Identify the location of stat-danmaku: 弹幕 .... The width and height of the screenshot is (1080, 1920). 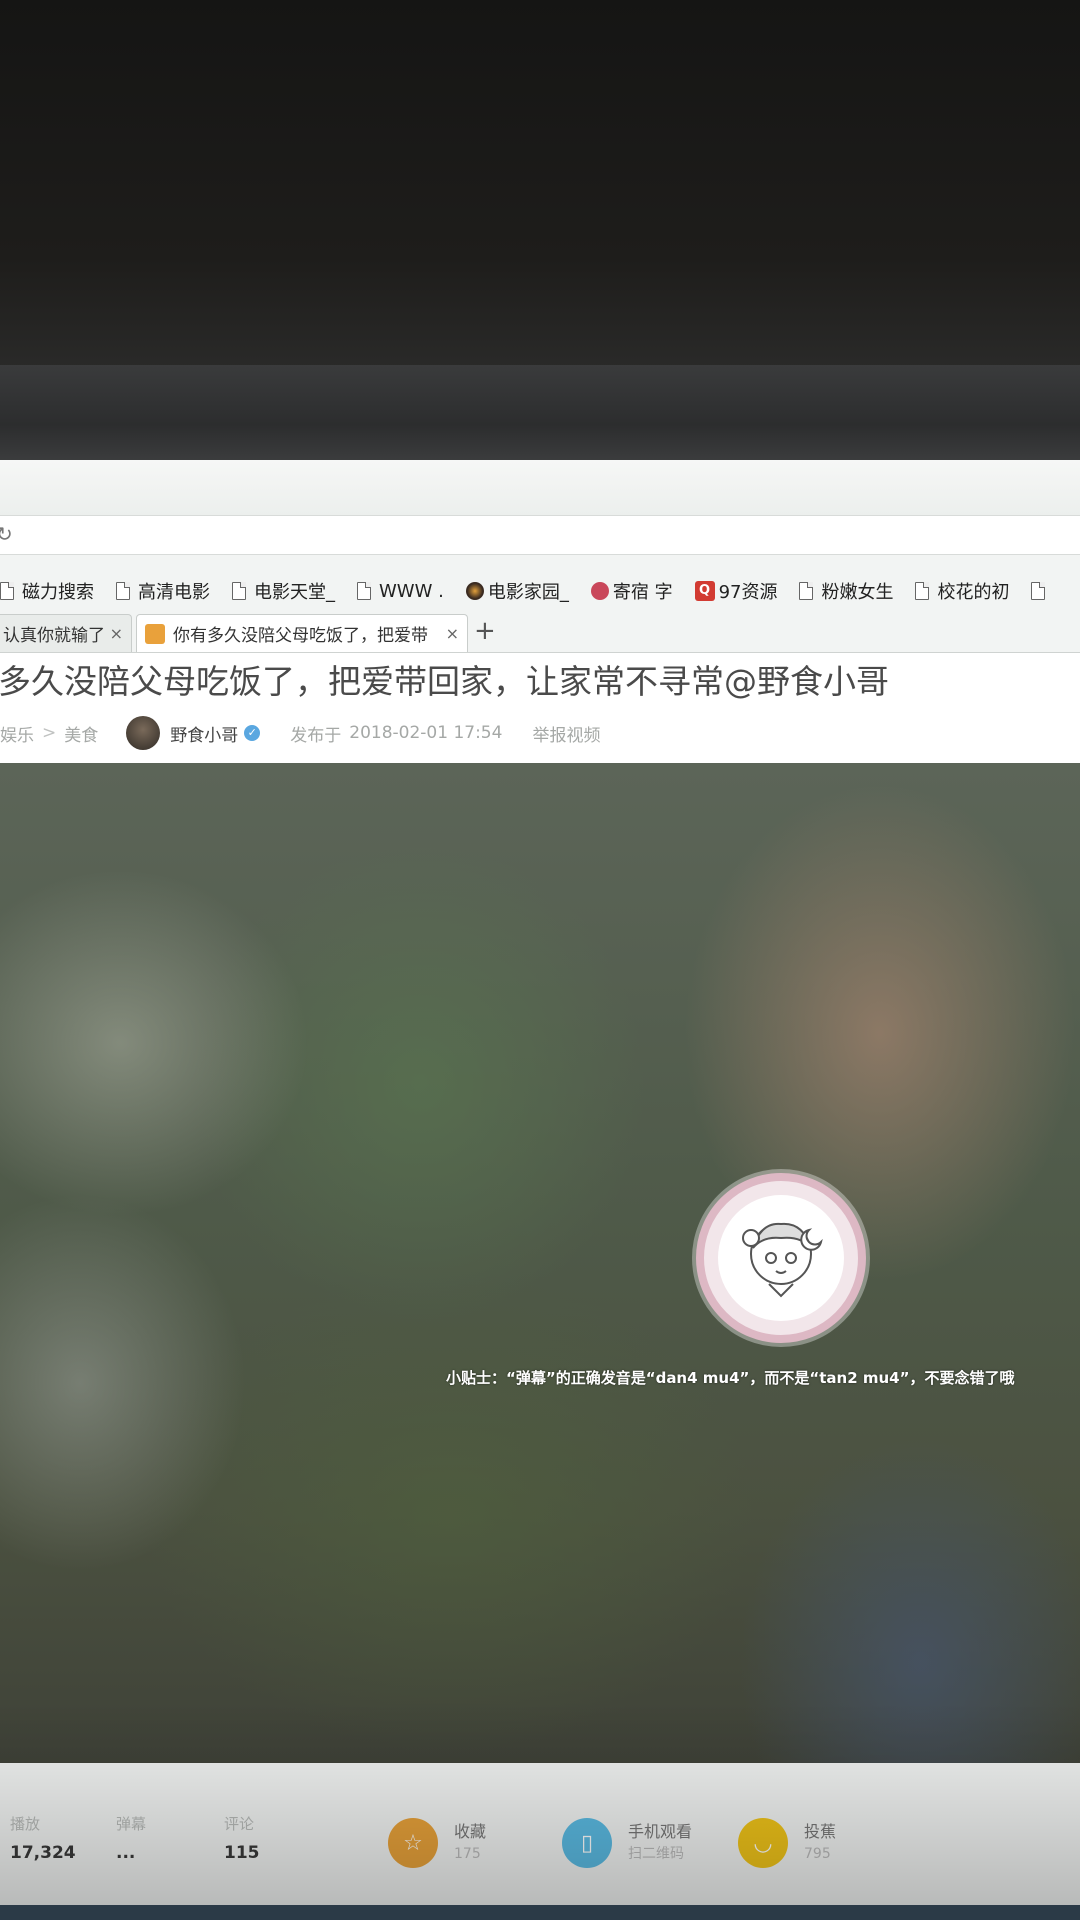
(131, 1838).